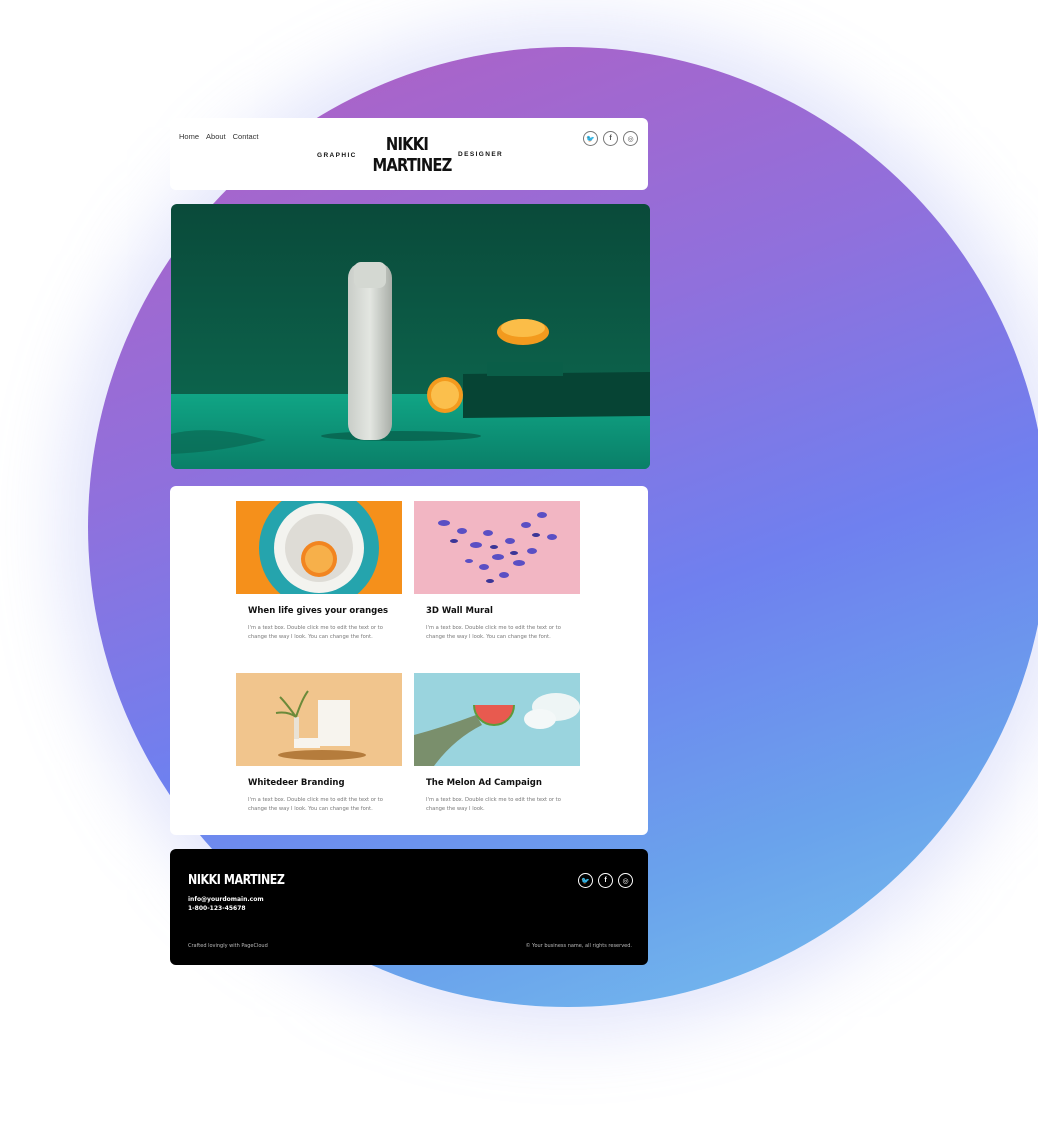  What do you see at coordinates (503, 783) in the screenshot?
I see `portfolio-title: The Melon Ad Campaign` at bounding box center [503, 783].